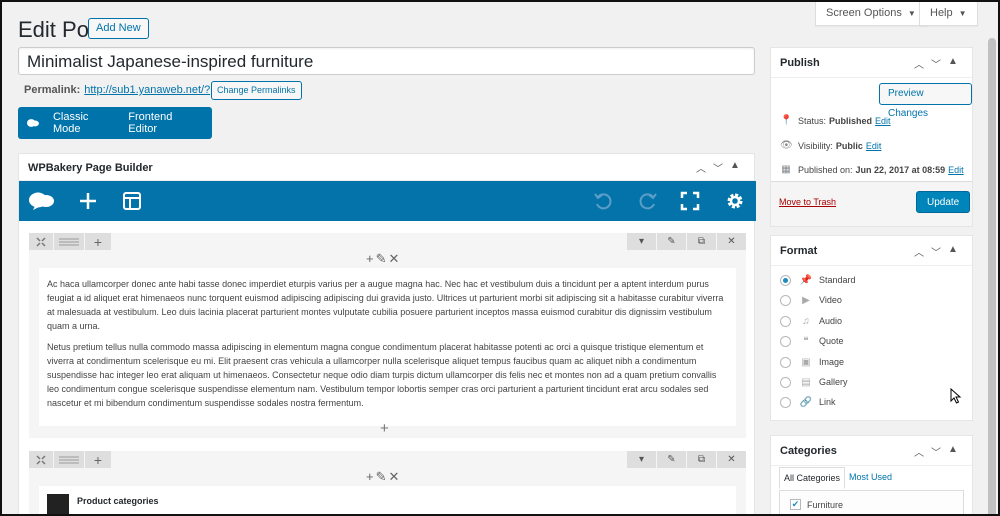 The height and width of the screenshot is (516, 1000). Describe the element at coordinates (812, 362) in the screenshot. I see `format-option-image: ▣ Image` at that location.